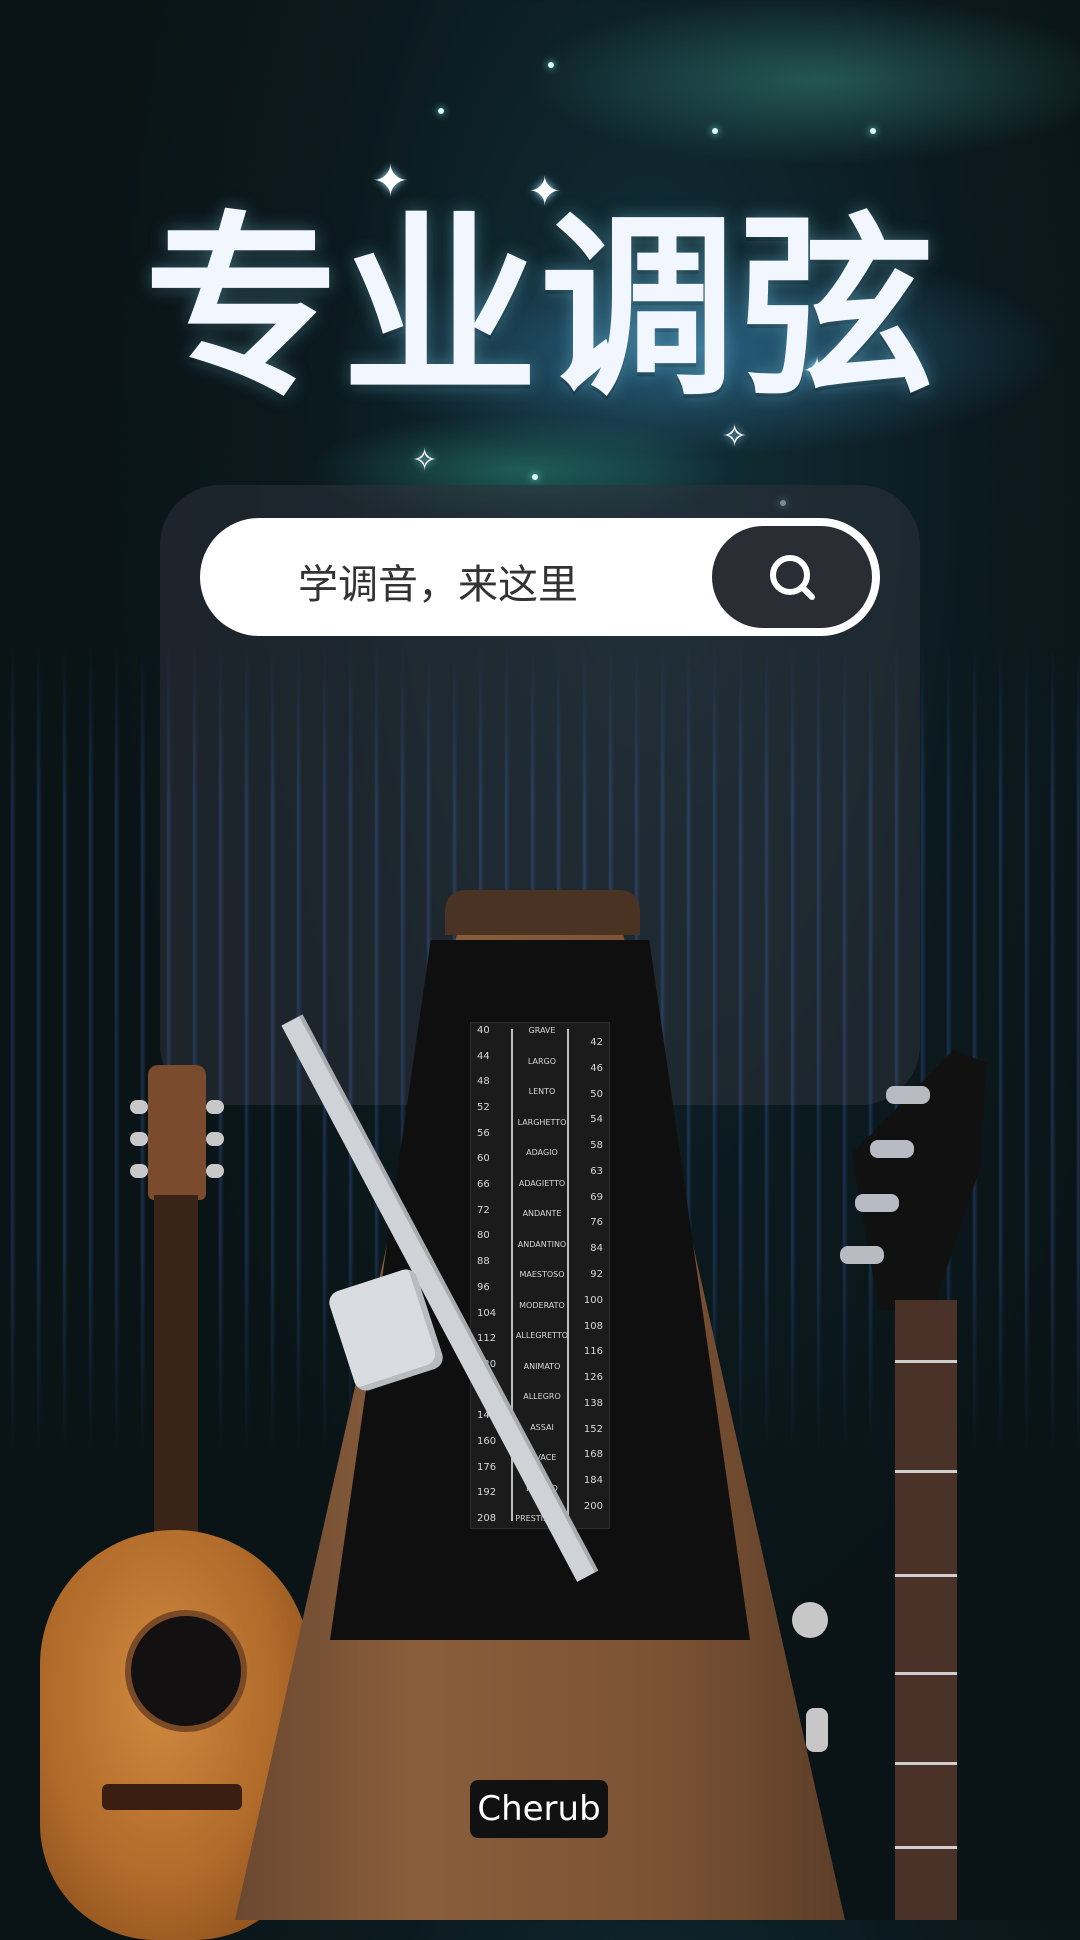 The width and height of the screenshot is (1080, 1940). Describe the element at coordinates (487, 1493) in the screenshot. I see `scale-left-tick: 192` at that location.